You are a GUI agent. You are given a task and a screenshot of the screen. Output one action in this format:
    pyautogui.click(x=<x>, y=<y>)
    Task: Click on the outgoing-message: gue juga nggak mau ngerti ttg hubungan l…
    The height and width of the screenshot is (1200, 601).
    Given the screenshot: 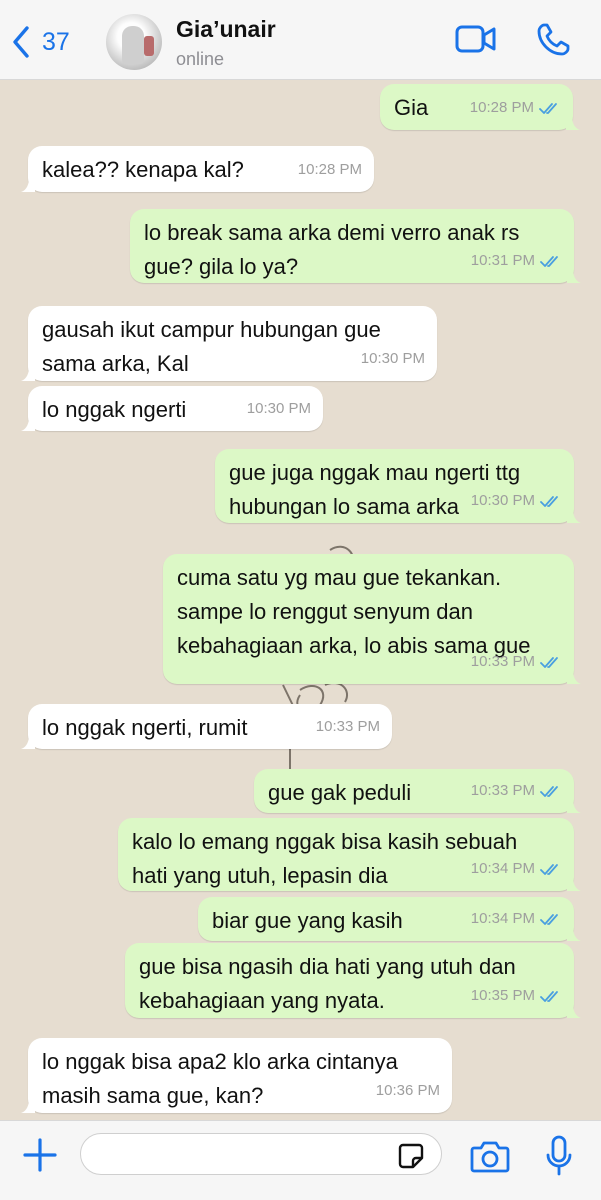 What is the action you would take?
    pyautogui.click(x=398, y=486)
    